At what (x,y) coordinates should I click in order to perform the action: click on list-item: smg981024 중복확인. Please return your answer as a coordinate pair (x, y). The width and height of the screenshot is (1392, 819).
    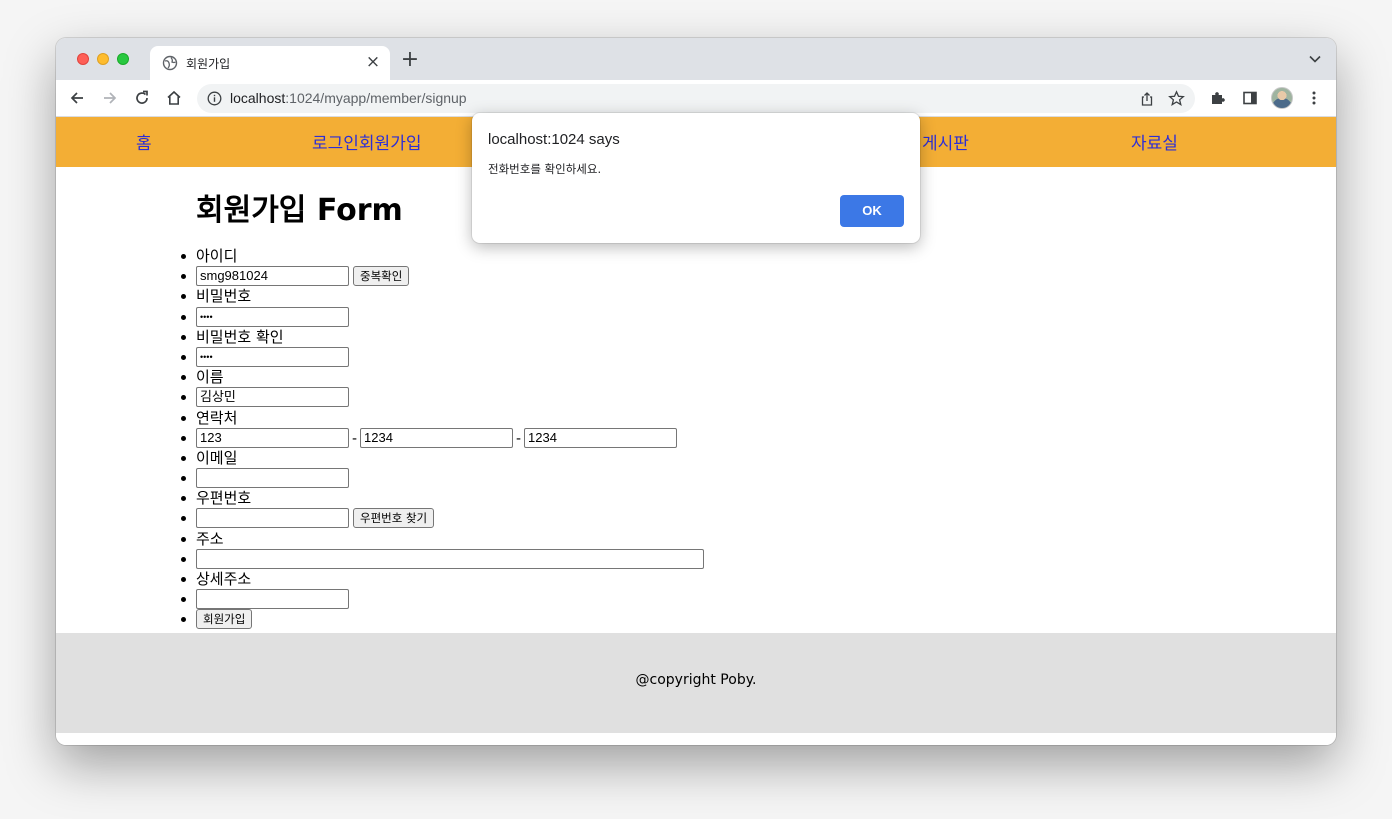
    Looking at the image, I should click on (442, 276).